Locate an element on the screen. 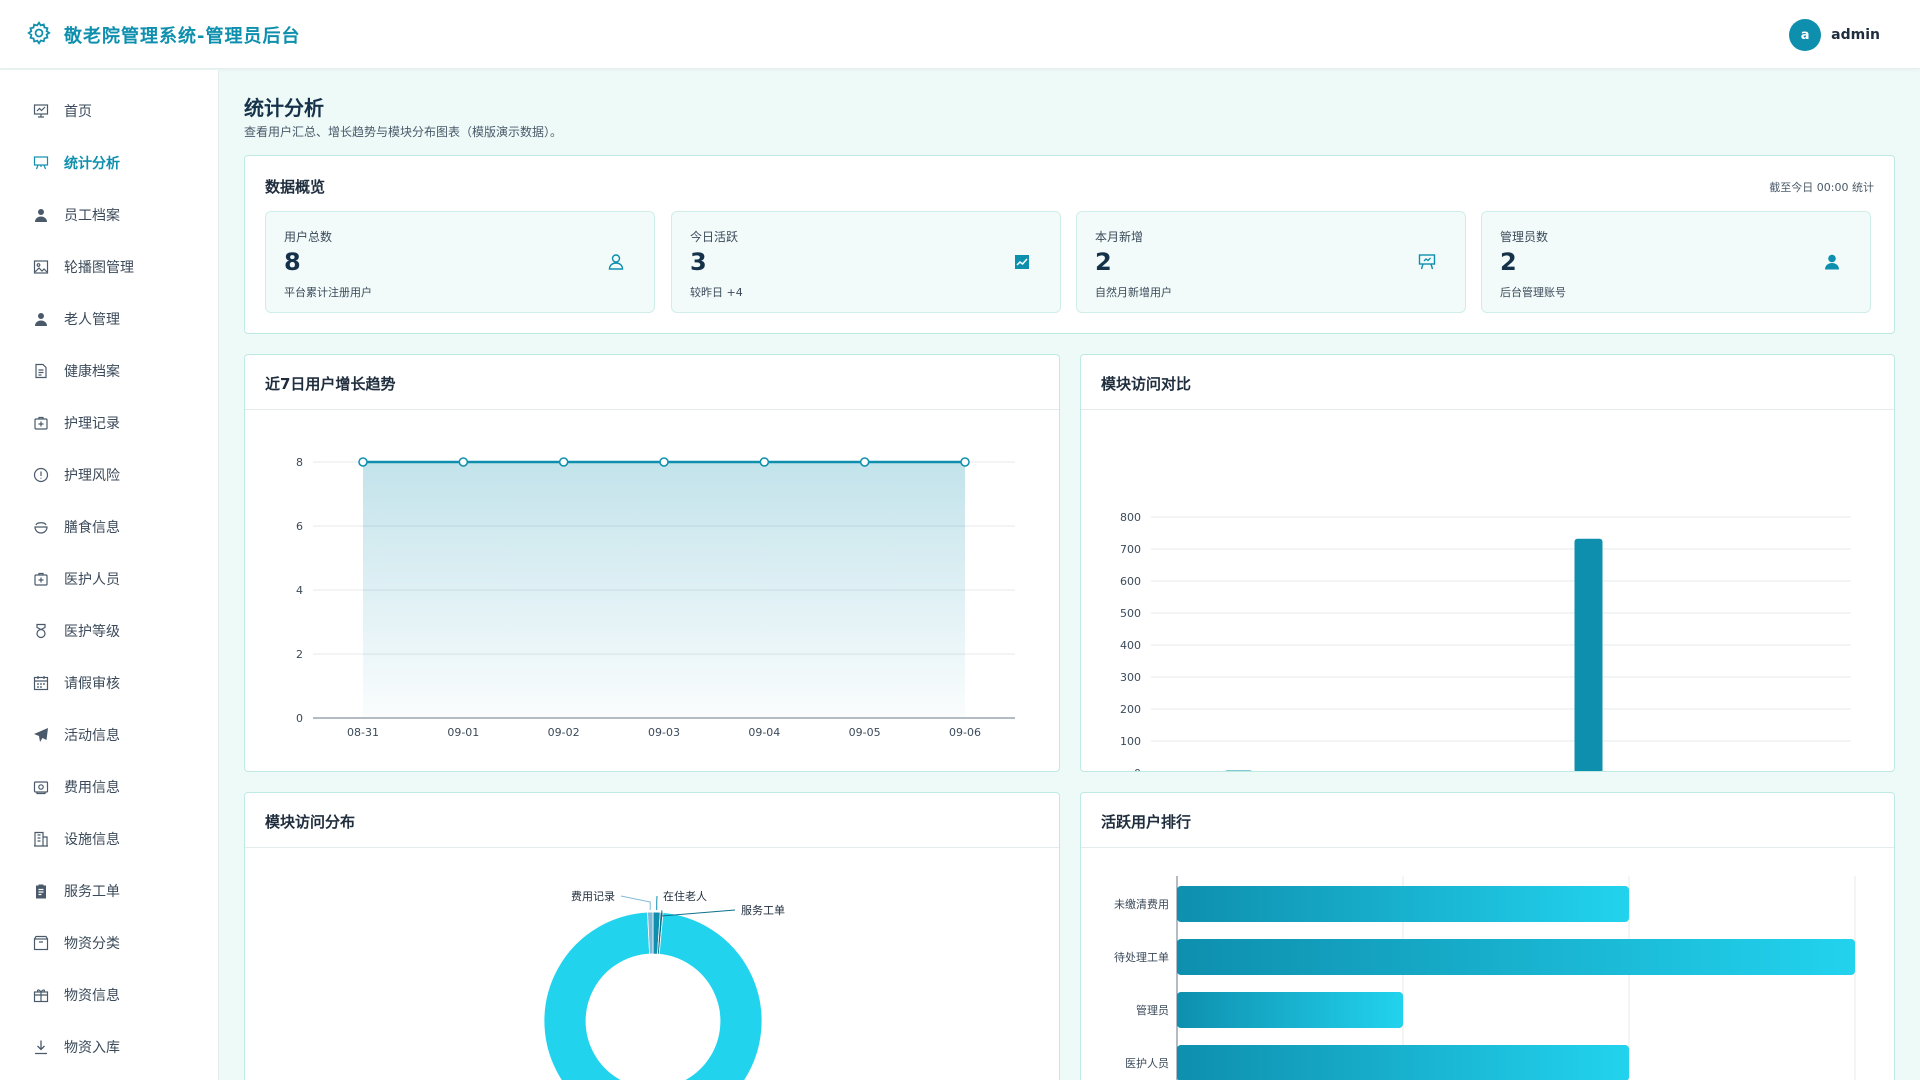  sidebar-item-label: 护理记录 is located at coordinates (92, 424).